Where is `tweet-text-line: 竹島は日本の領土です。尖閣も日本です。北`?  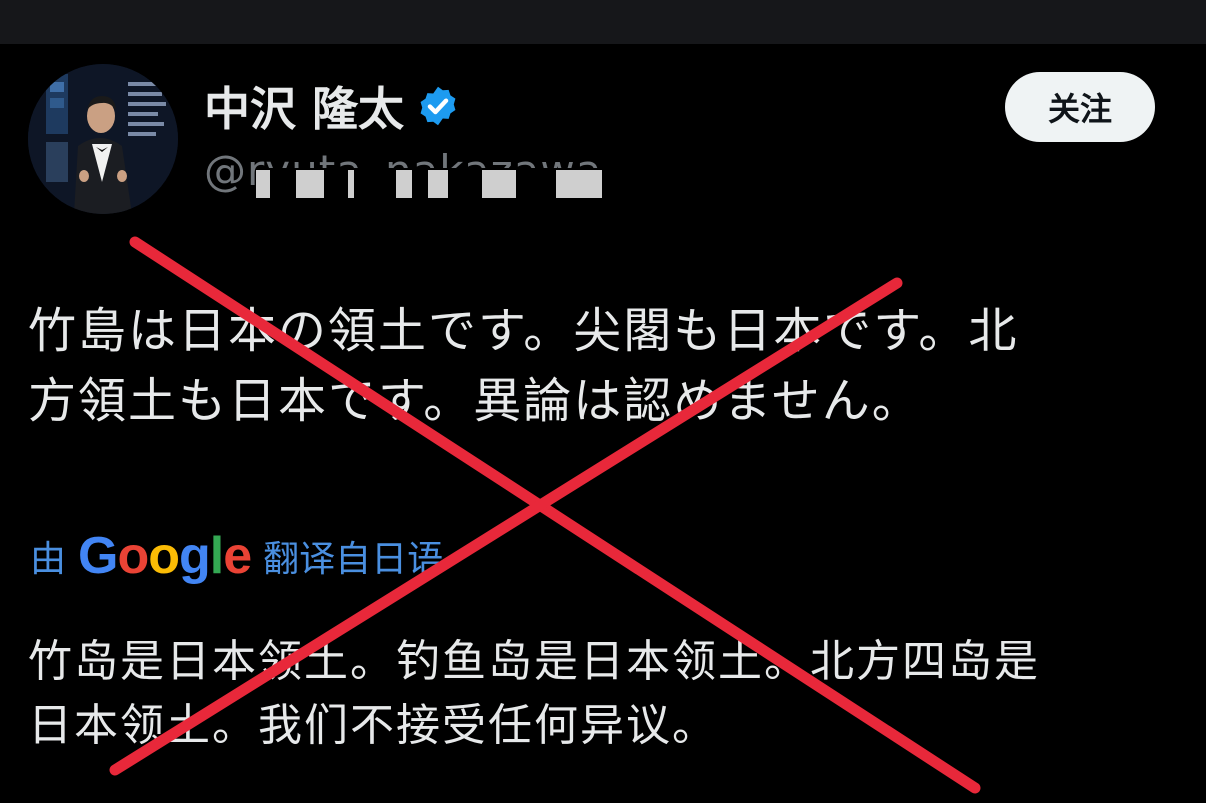 tweet-text-line: 竹島は日本の領土です。尖閣も日本です。北 is located at coordinates (523, 331).